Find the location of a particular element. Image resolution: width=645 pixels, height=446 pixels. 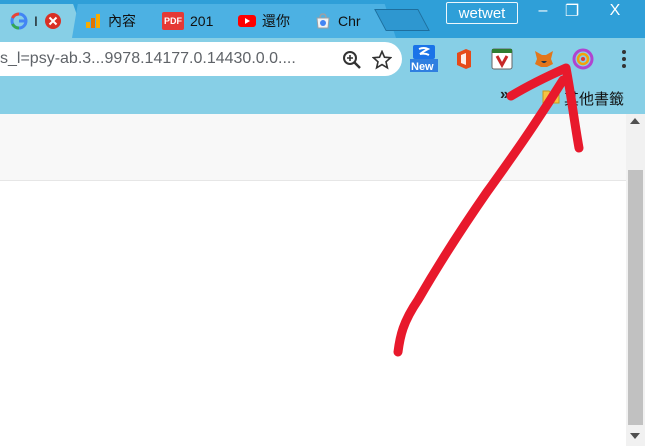

profile-button: wetwet is located at coordinates (482, 13).